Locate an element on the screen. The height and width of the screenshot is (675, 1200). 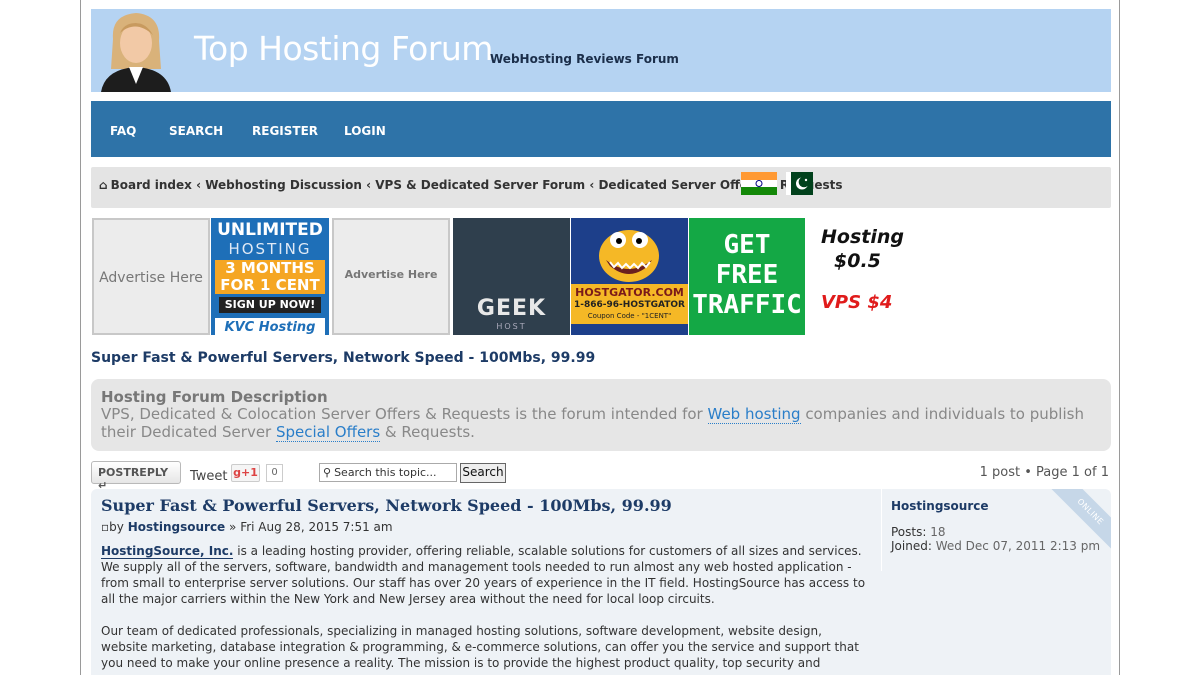
post-author: Hostingsource is located at coordinates (177, 527).